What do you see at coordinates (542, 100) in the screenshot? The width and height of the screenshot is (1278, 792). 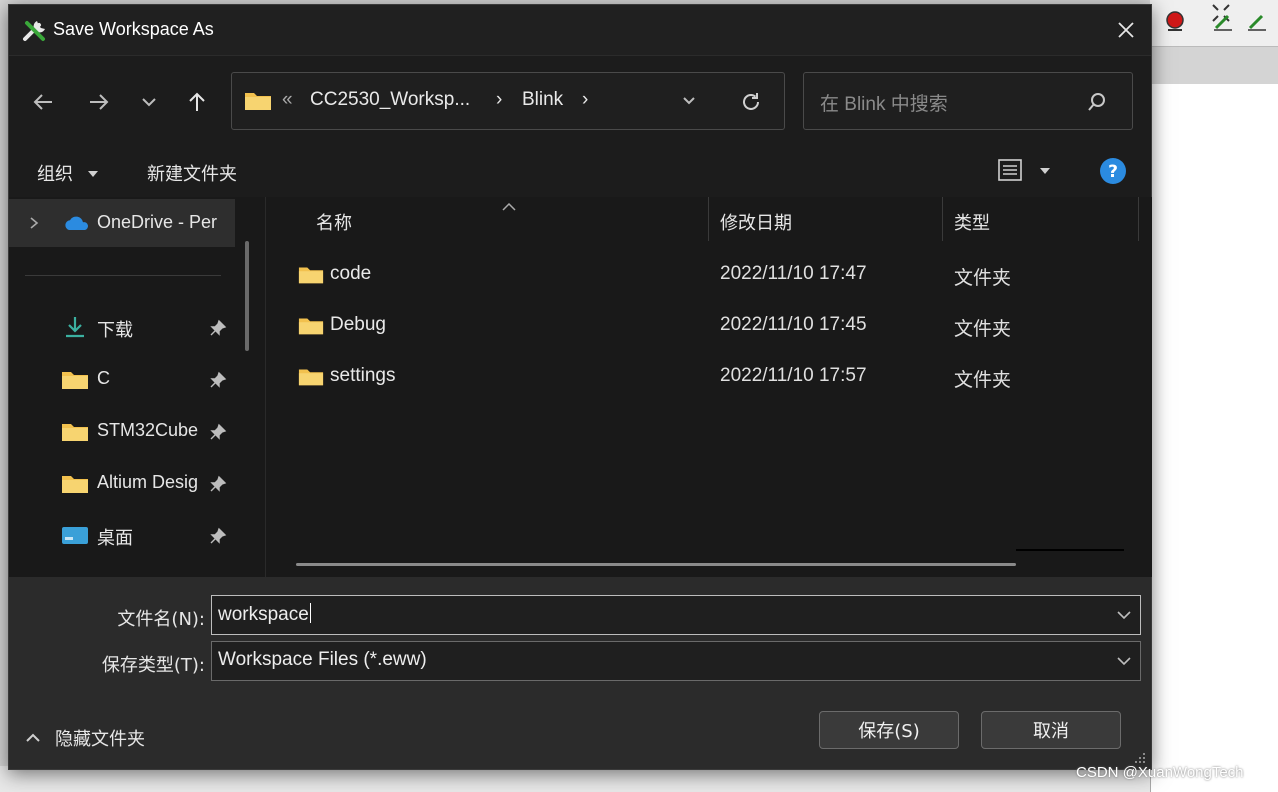 I see `breadcrumb-blink: Blink` at bounding box center [542, 100].